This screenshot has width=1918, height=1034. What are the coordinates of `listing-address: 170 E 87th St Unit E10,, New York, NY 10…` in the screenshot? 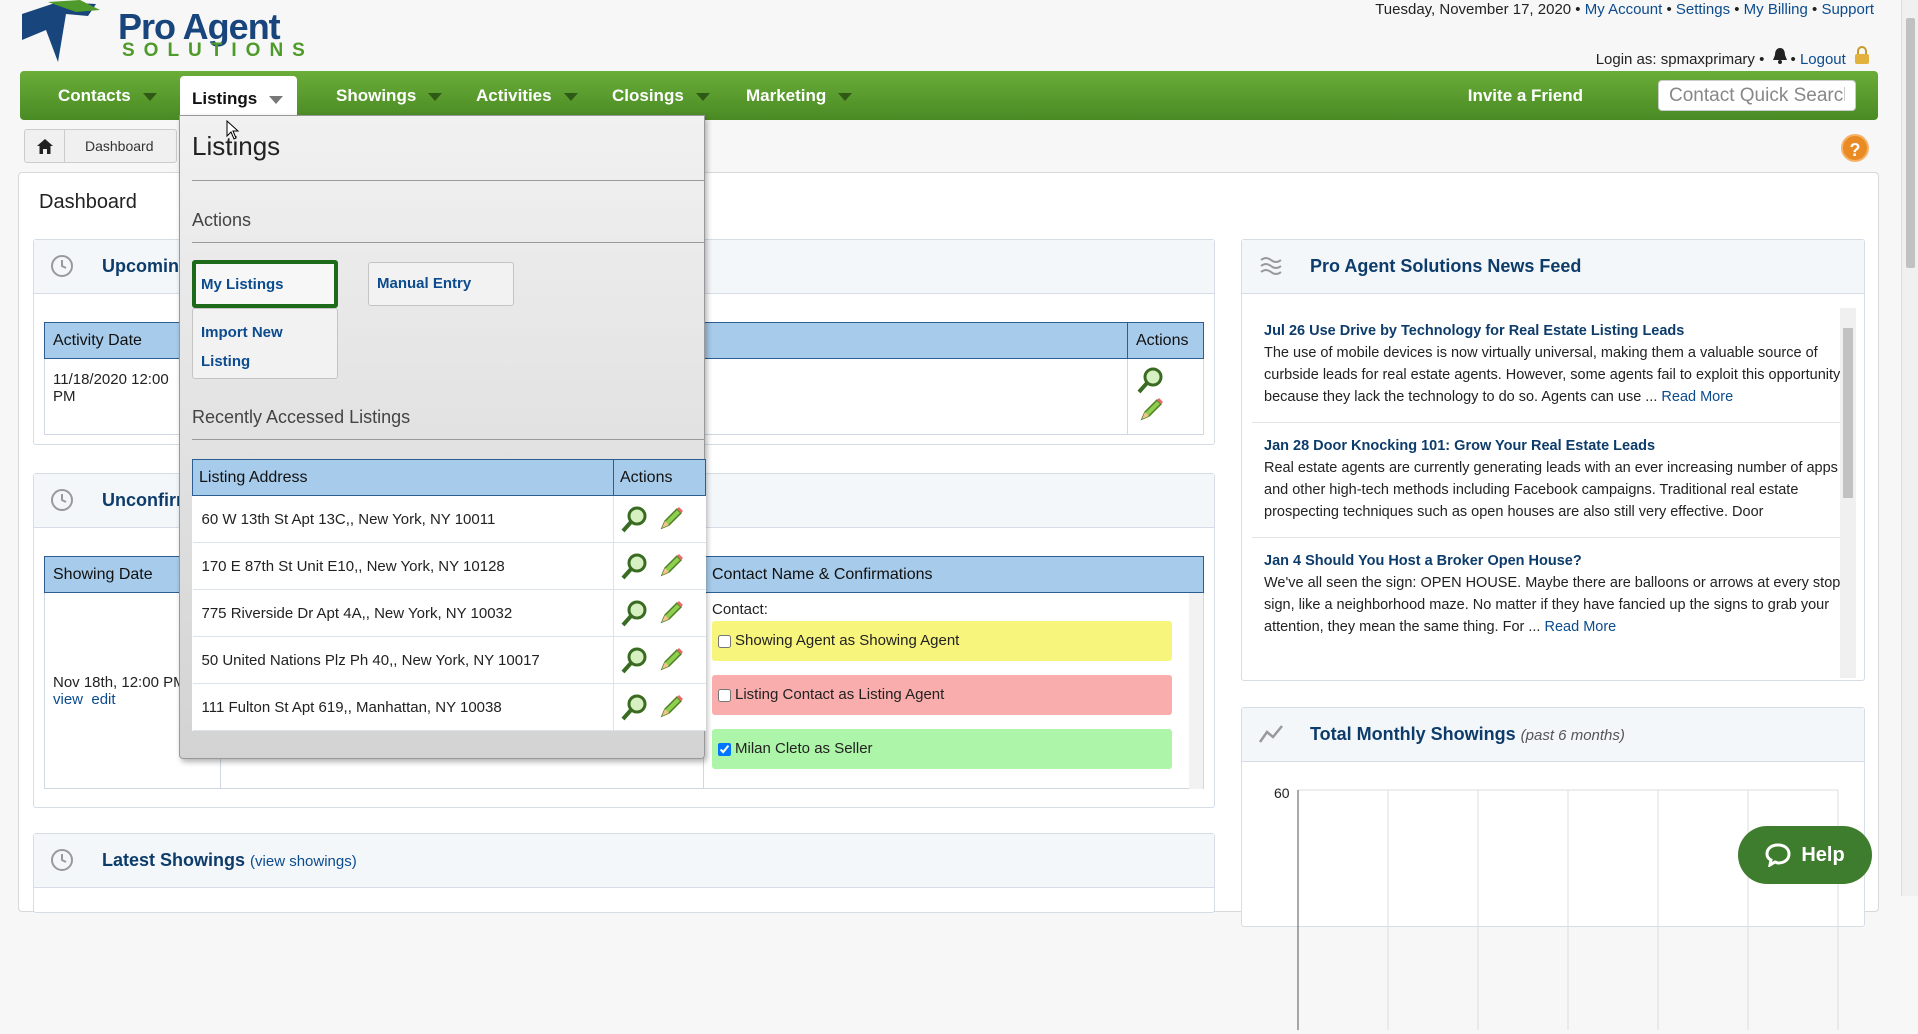 It's located at (403, 566).